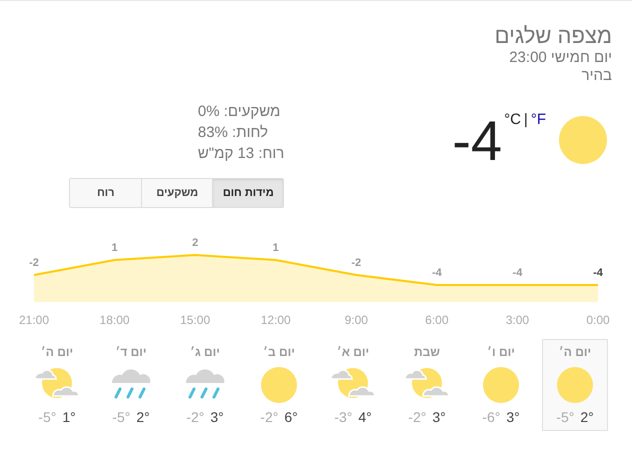 The image size is (632, 466). Describe the element at coordinates (343, 417) in the screenshot. I see `low-temperature: -3°` at that location.